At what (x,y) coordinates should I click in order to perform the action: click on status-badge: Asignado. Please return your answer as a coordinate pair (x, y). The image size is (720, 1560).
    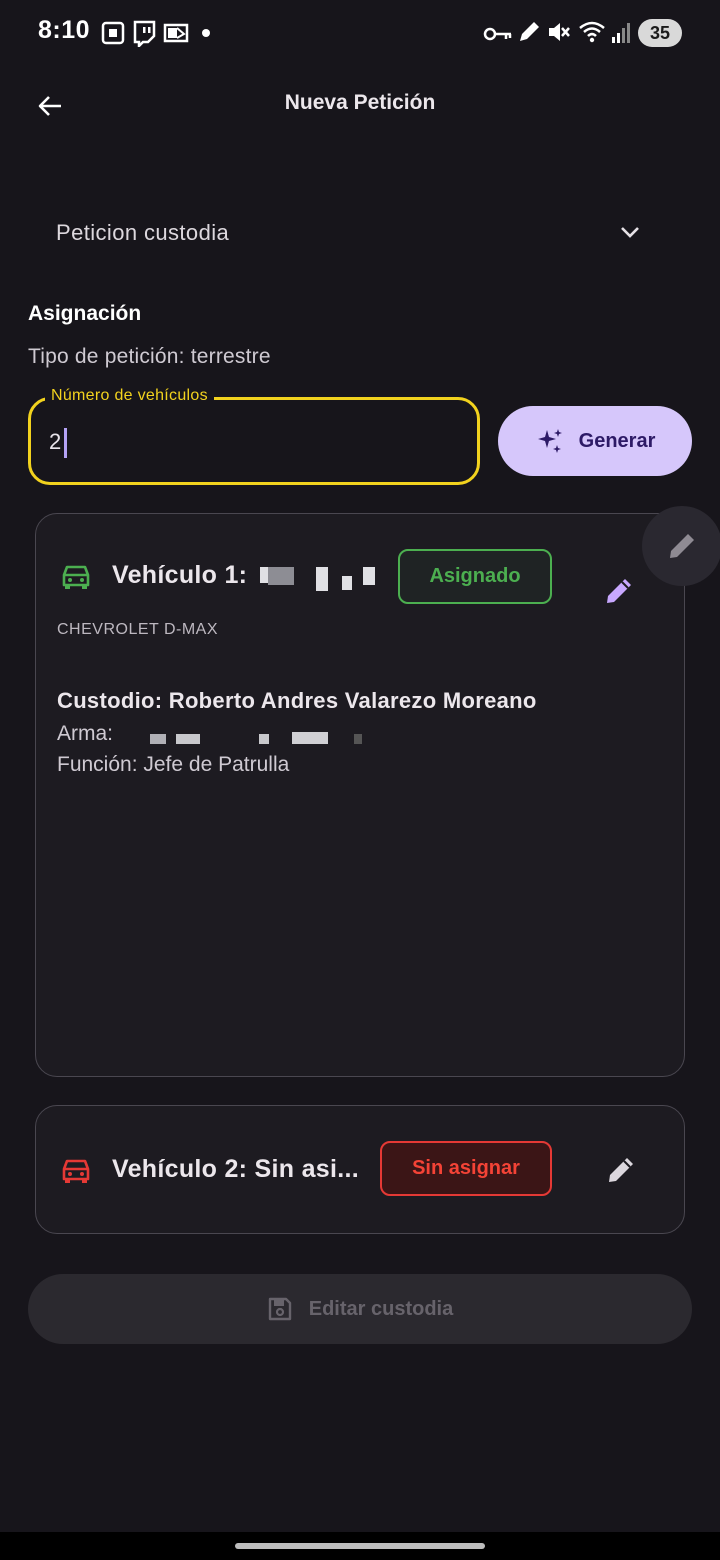
    Looking at the image, I should click on (475, 576).